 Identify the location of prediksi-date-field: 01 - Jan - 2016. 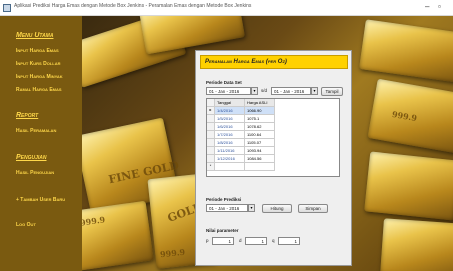
(227, 208).